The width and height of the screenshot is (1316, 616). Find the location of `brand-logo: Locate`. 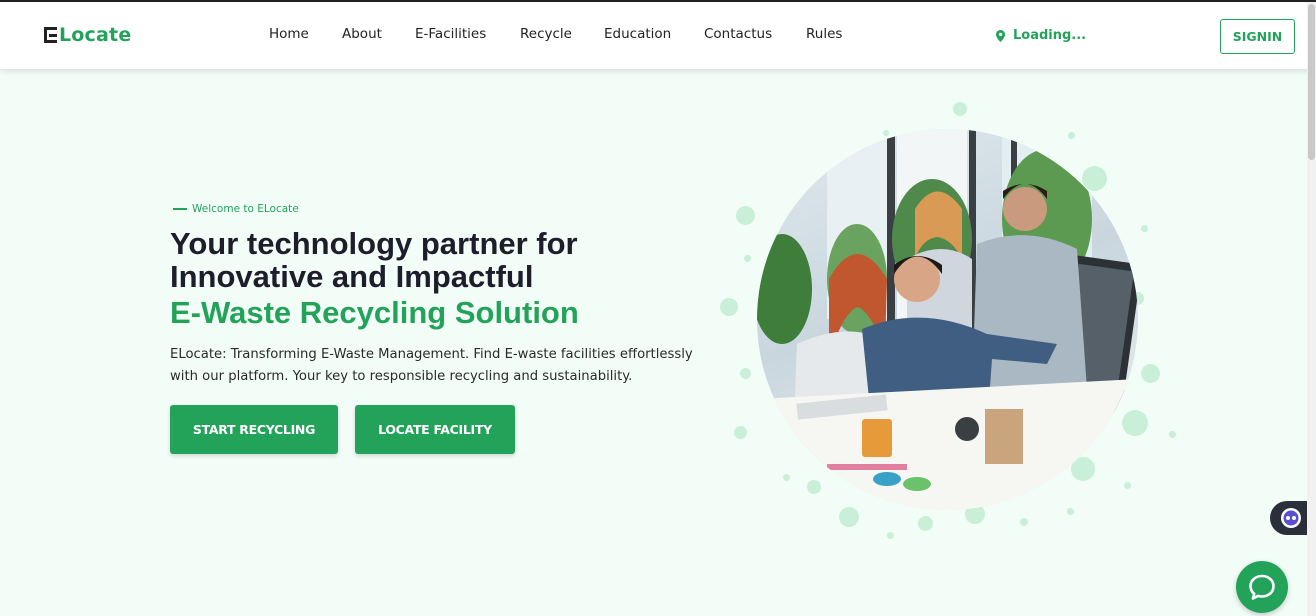

brand-logo: Locate is located at coordinates (87, 35).